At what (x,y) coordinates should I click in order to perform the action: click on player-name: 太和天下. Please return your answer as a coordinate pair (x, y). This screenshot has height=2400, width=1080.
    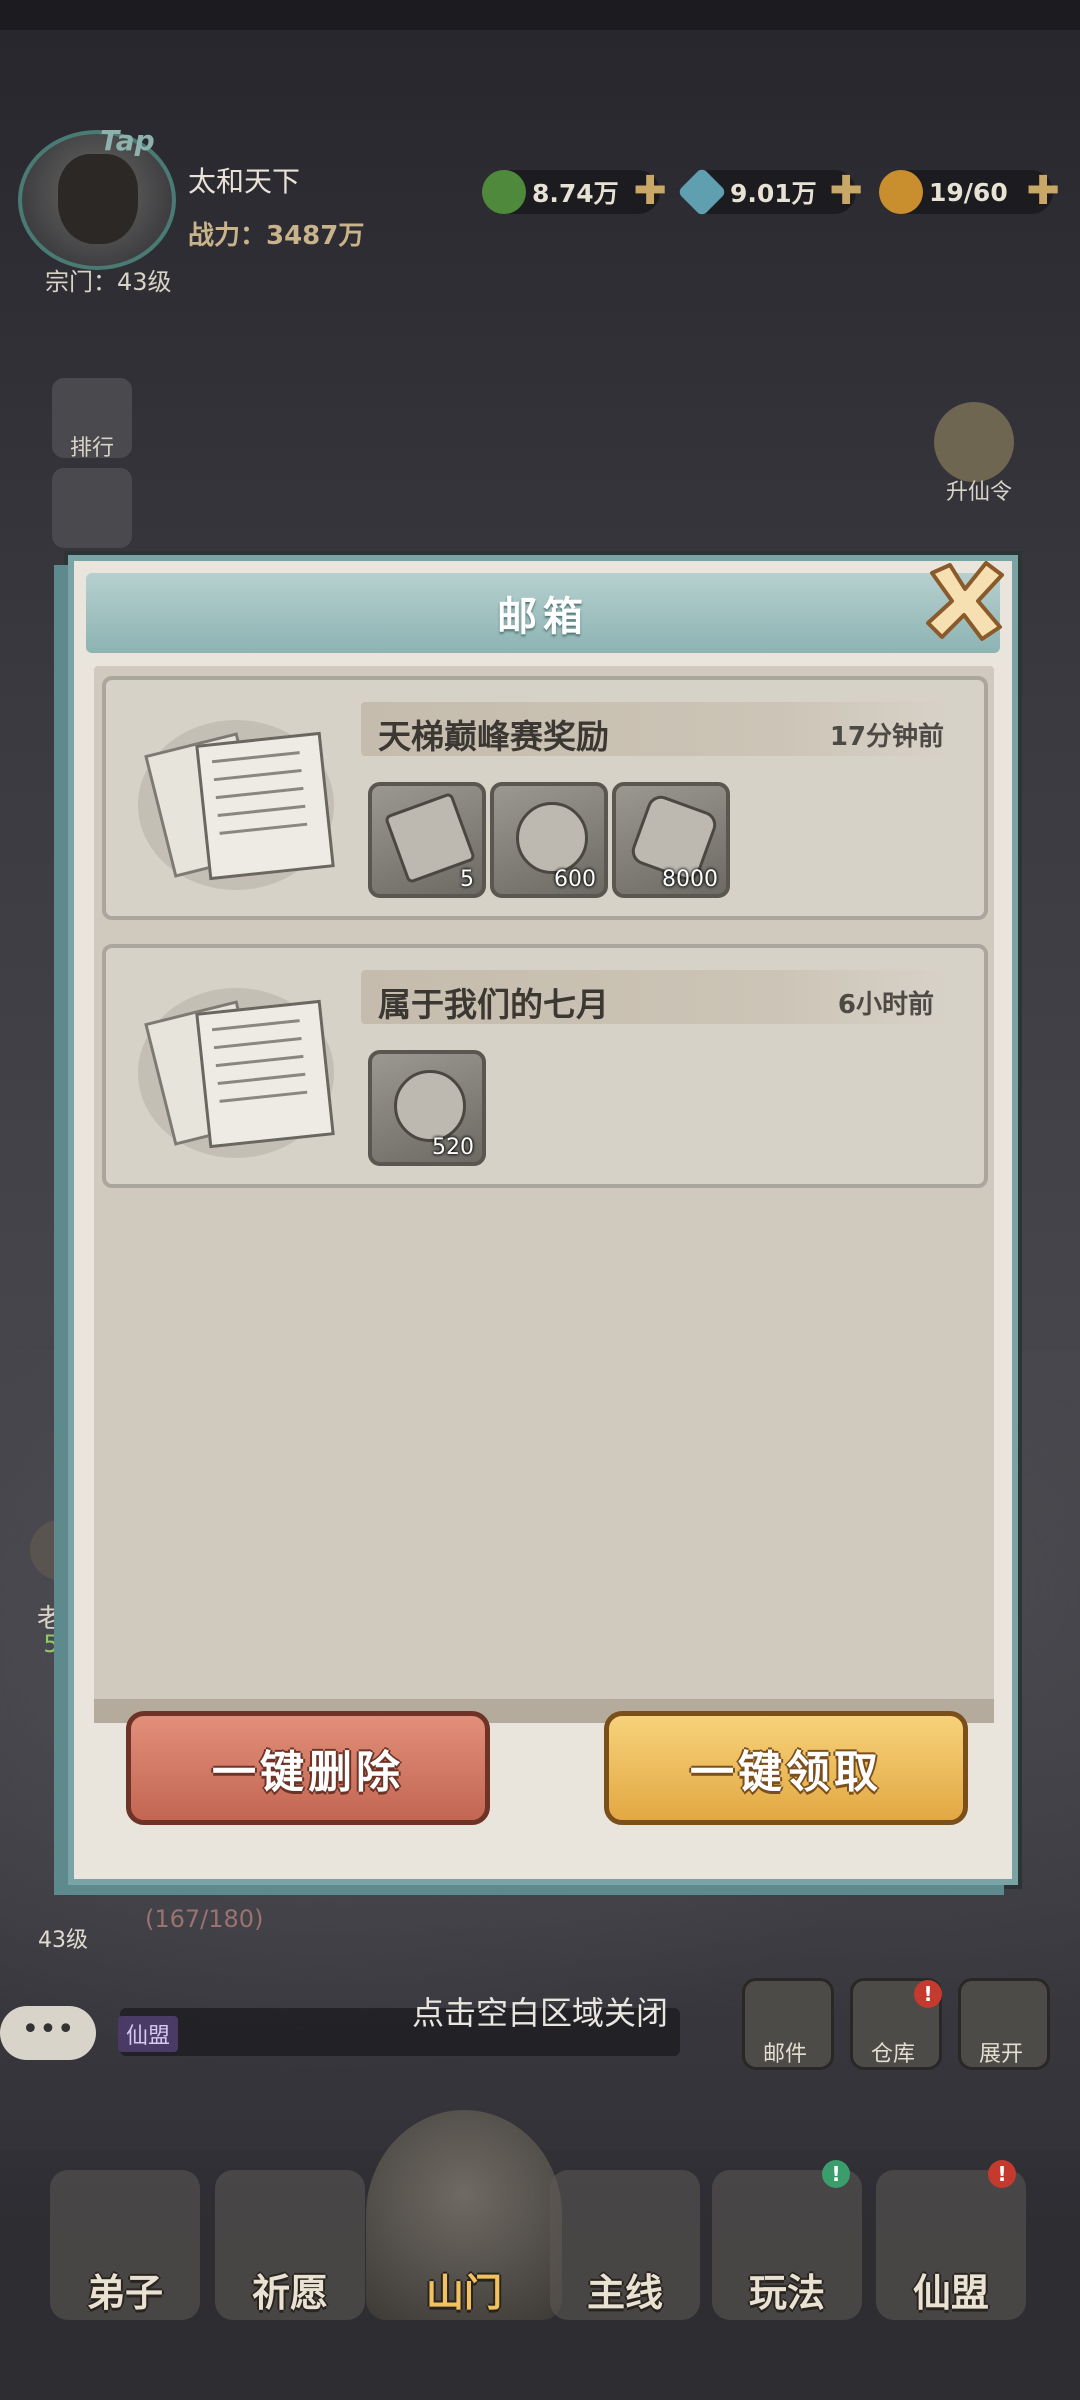
    Looking at the image, I should click on (244, 181).